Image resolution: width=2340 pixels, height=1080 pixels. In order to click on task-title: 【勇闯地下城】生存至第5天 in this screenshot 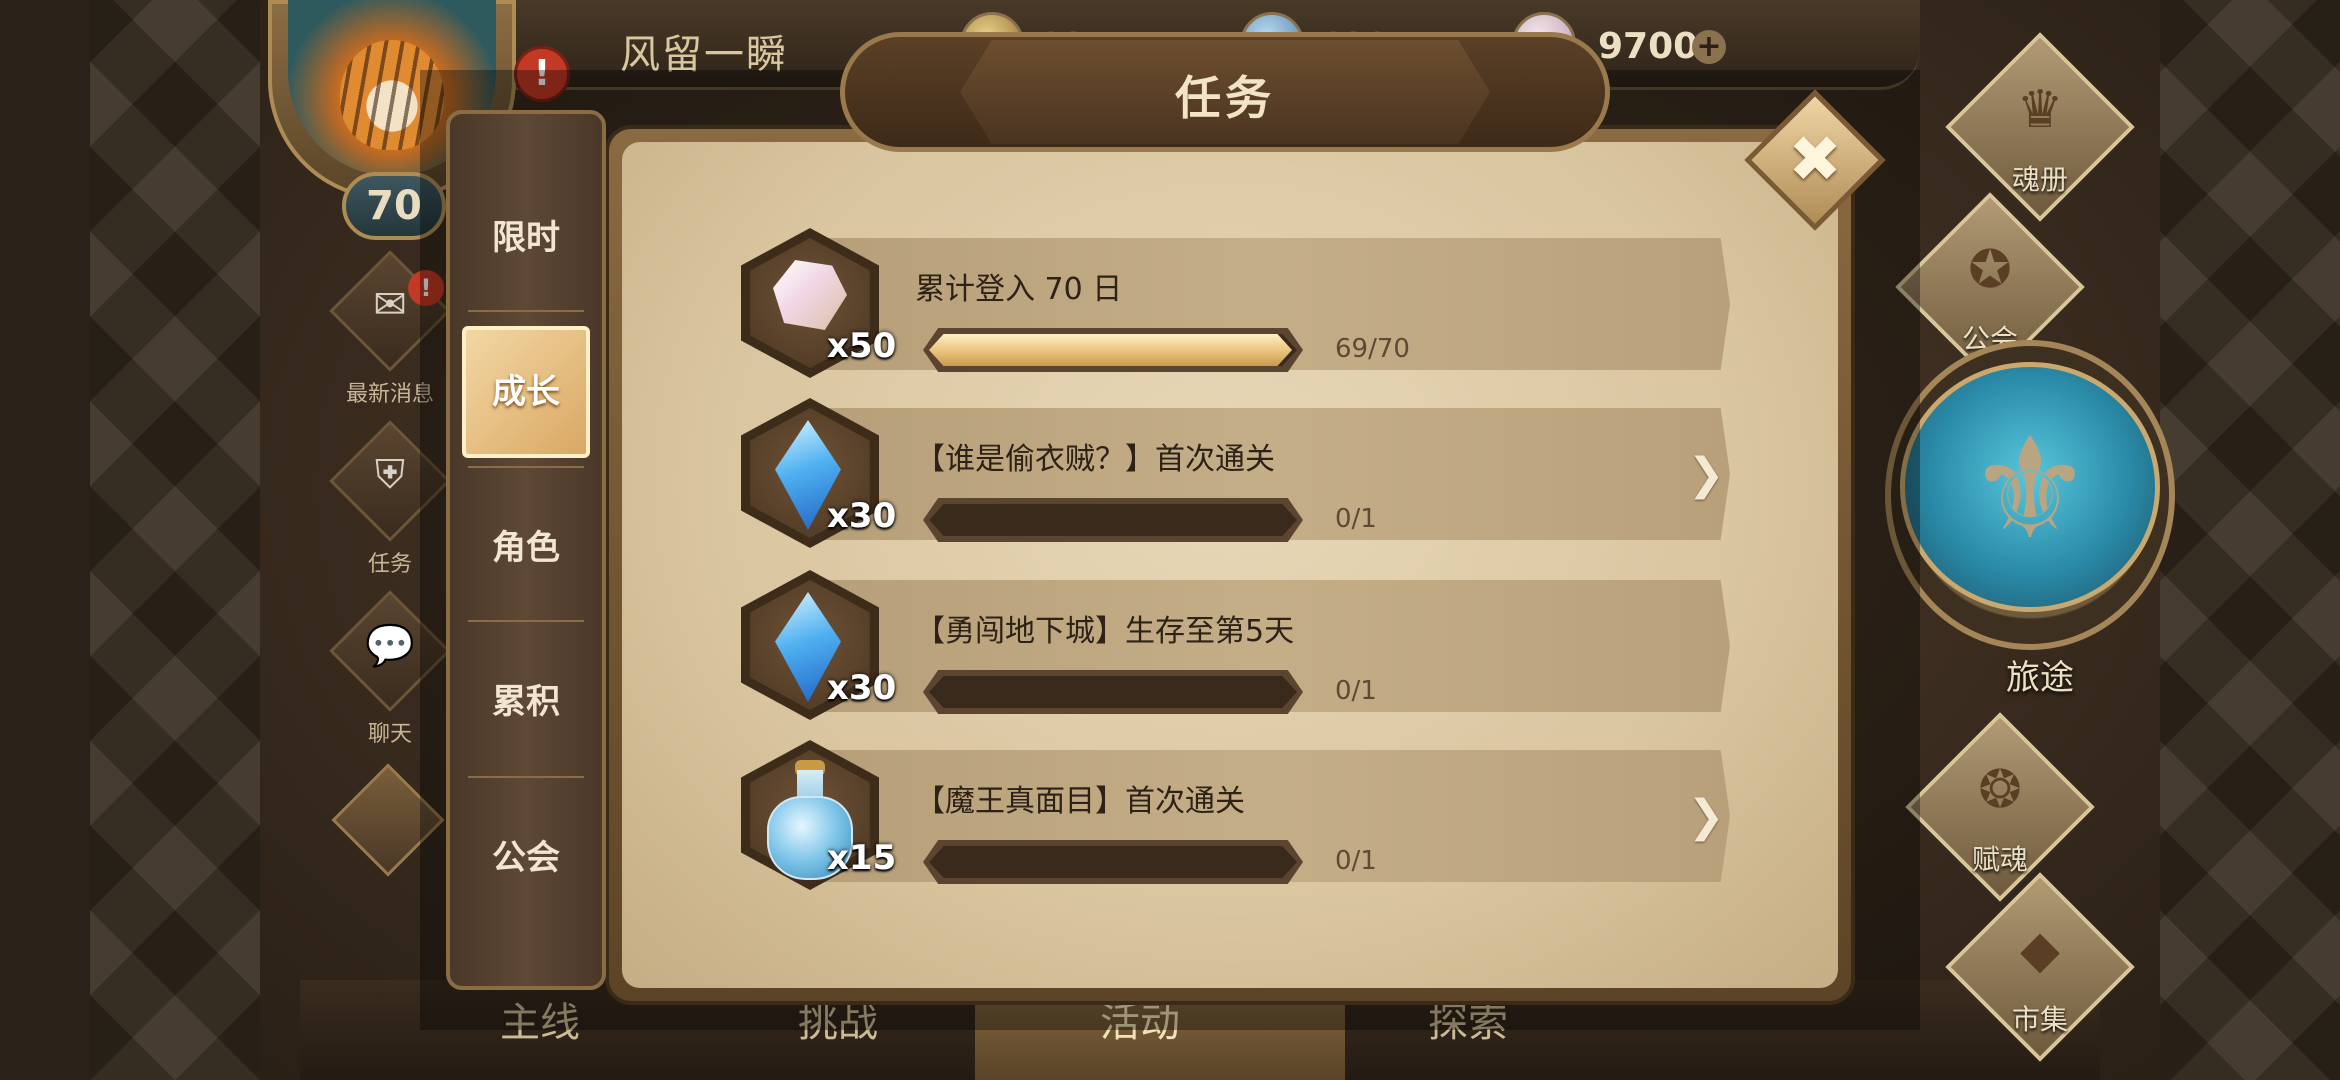, I will do `click(1105, 631)`.